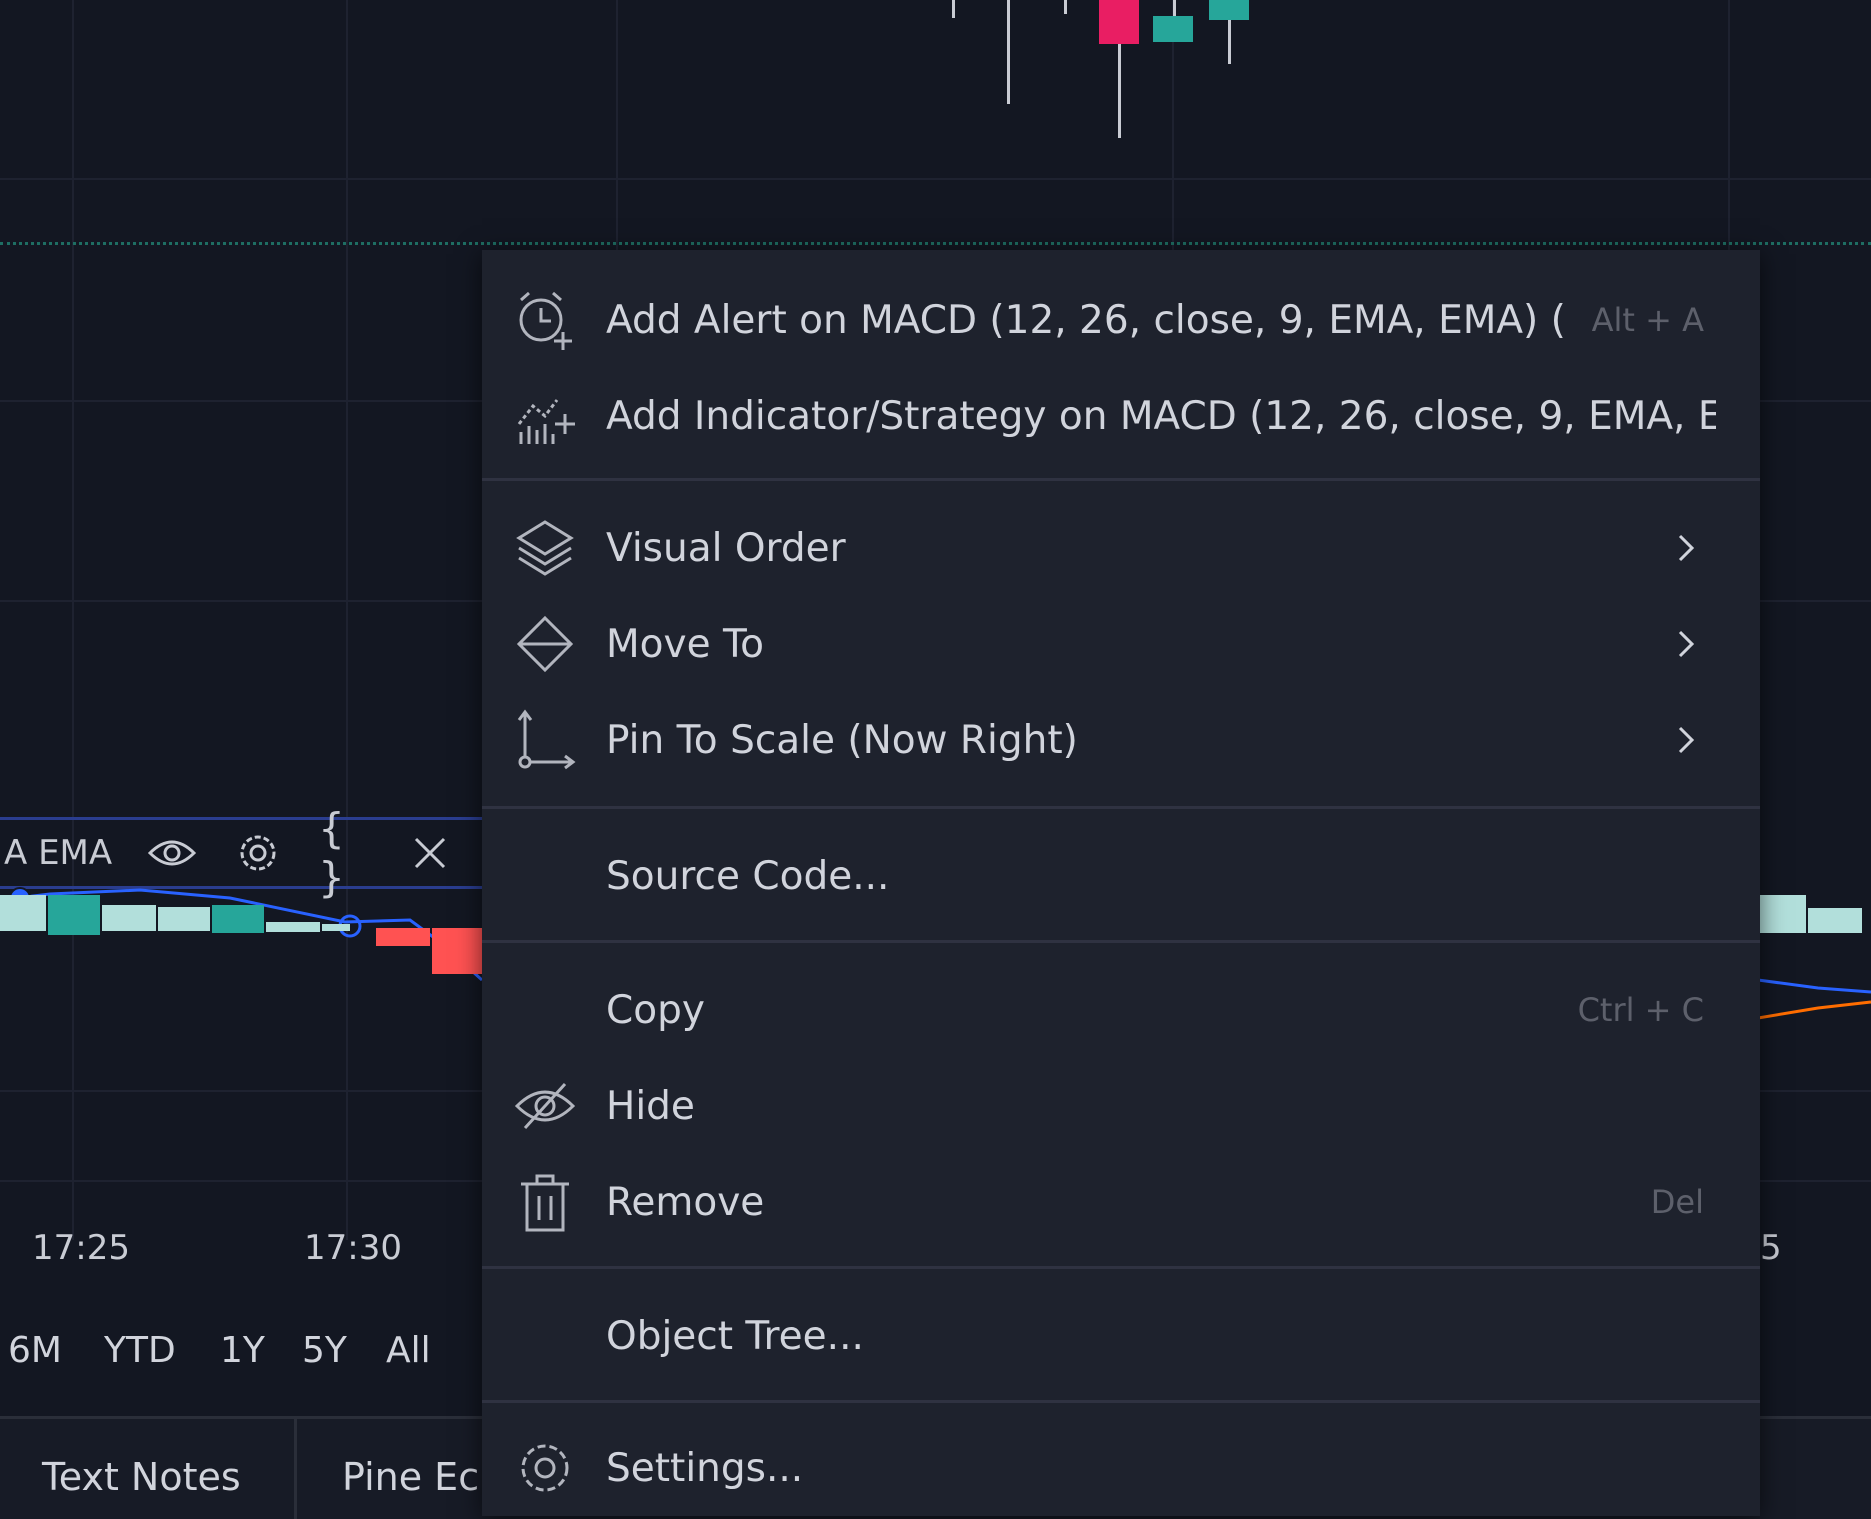 The width and height of the screenshot is (1871, 1519). Describe the element at coordinates (1647, 320) in the screenshot. I see `menu-shortcut: Alt + A` at that location.